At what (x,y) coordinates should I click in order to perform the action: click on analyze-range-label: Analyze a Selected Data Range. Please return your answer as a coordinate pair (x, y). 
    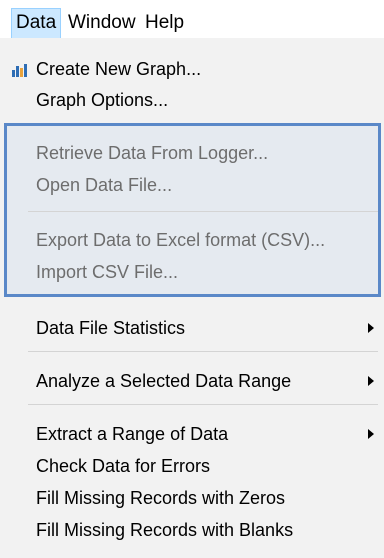
    Looking at the image, I should click on (164, 381).